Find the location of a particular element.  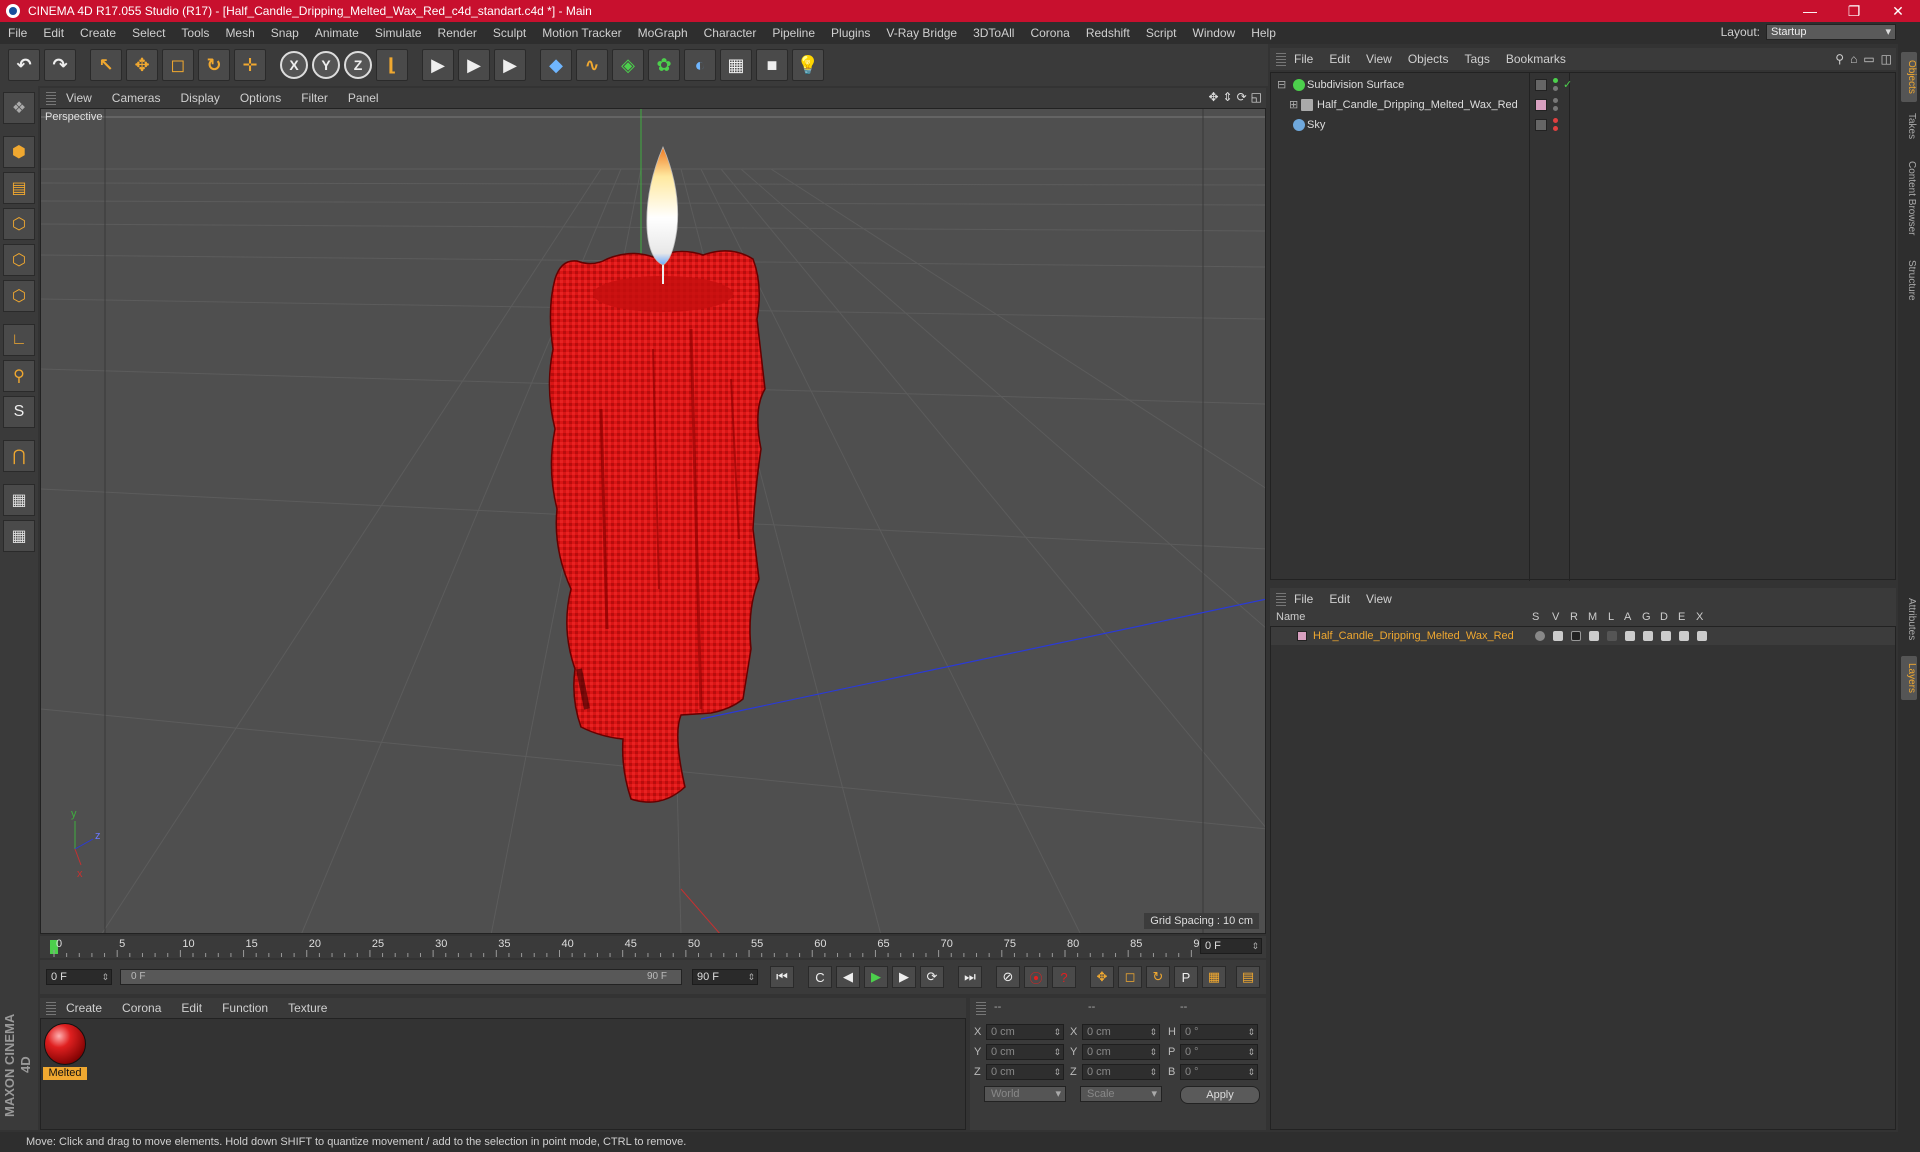

menu-mesh: Mesh is located at coordinates (239, 33).